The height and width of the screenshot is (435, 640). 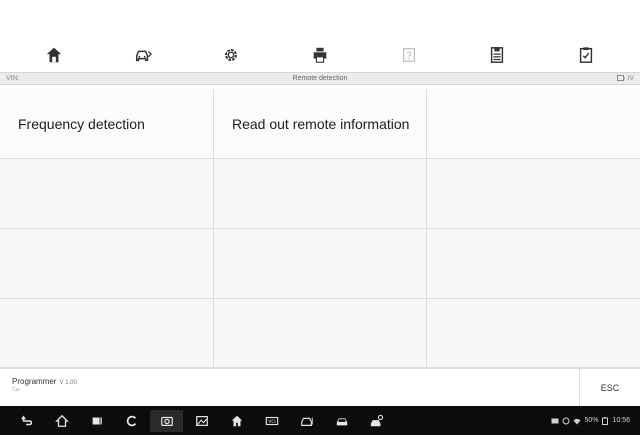 I want to click on program-subtitle: Car, so click(x=16, y=390).